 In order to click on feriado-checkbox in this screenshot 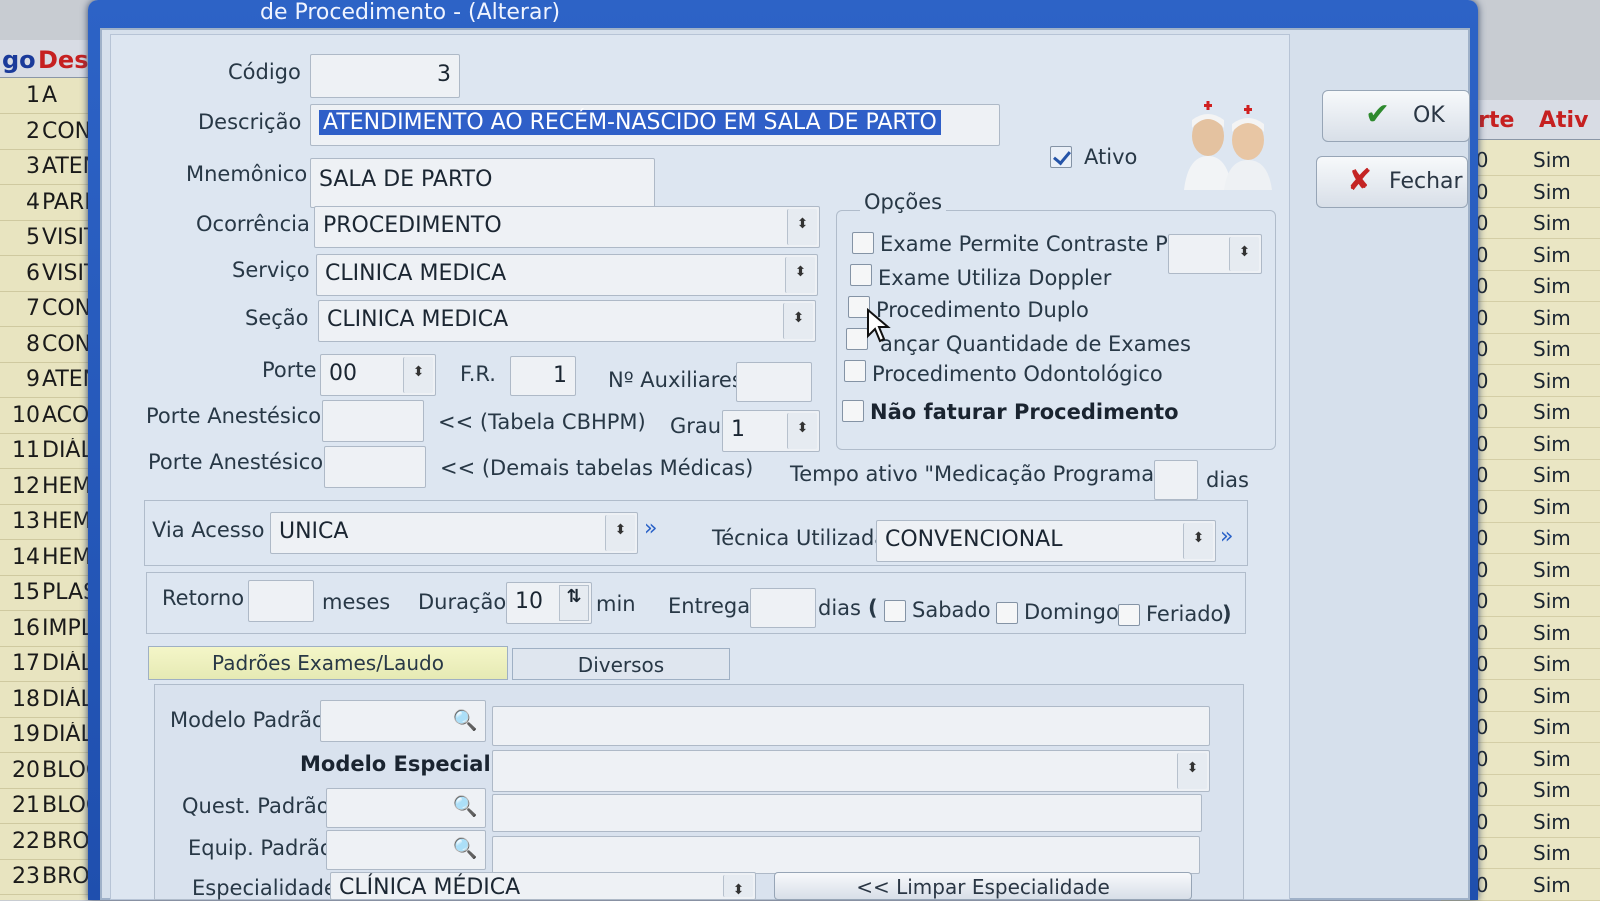, I will do `click(1129, 615)`.